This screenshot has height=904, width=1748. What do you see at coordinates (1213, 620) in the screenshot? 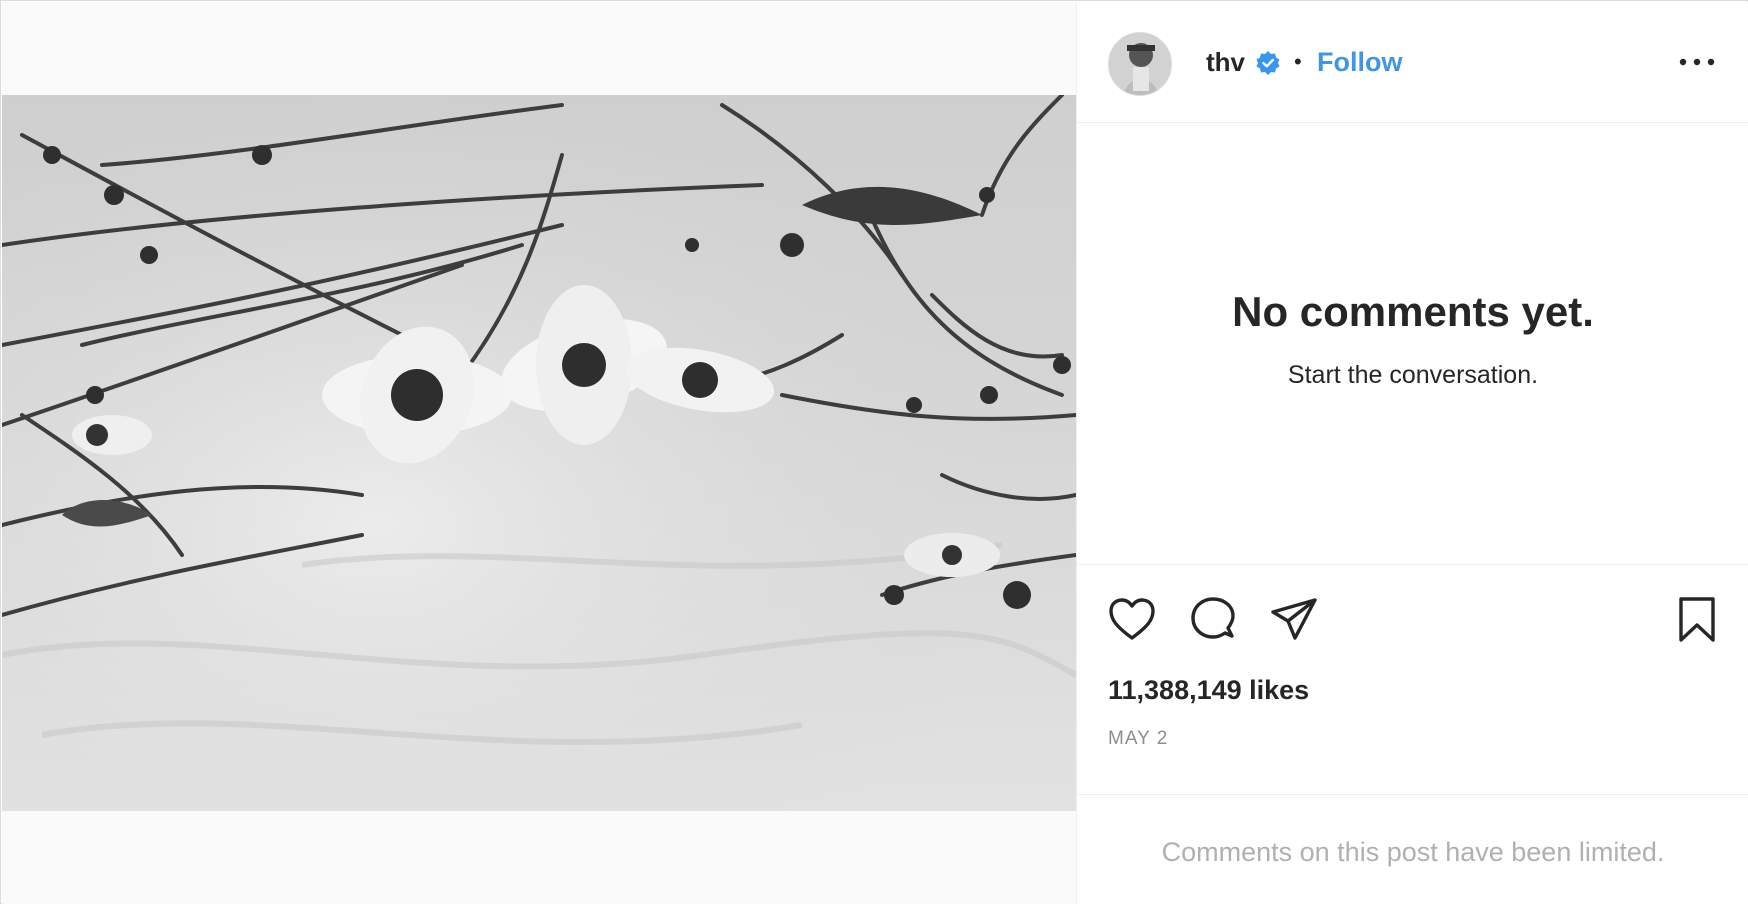
I see `comment-icon` at bounding box center [1213, 620].